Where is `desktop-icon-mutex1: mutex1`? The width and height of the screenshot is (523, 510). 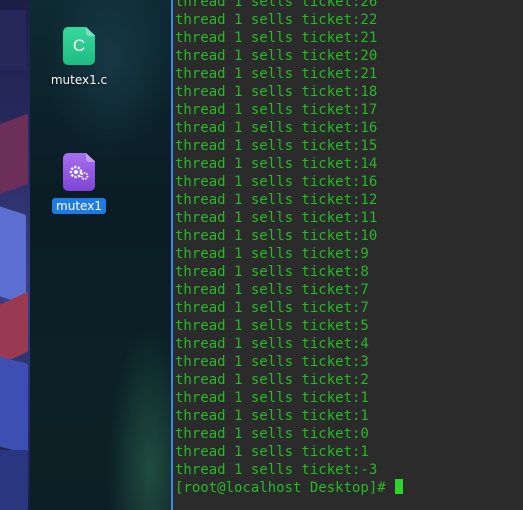 desktop-icon-mutex1: mutex1 is located at coordinates (79, 183).